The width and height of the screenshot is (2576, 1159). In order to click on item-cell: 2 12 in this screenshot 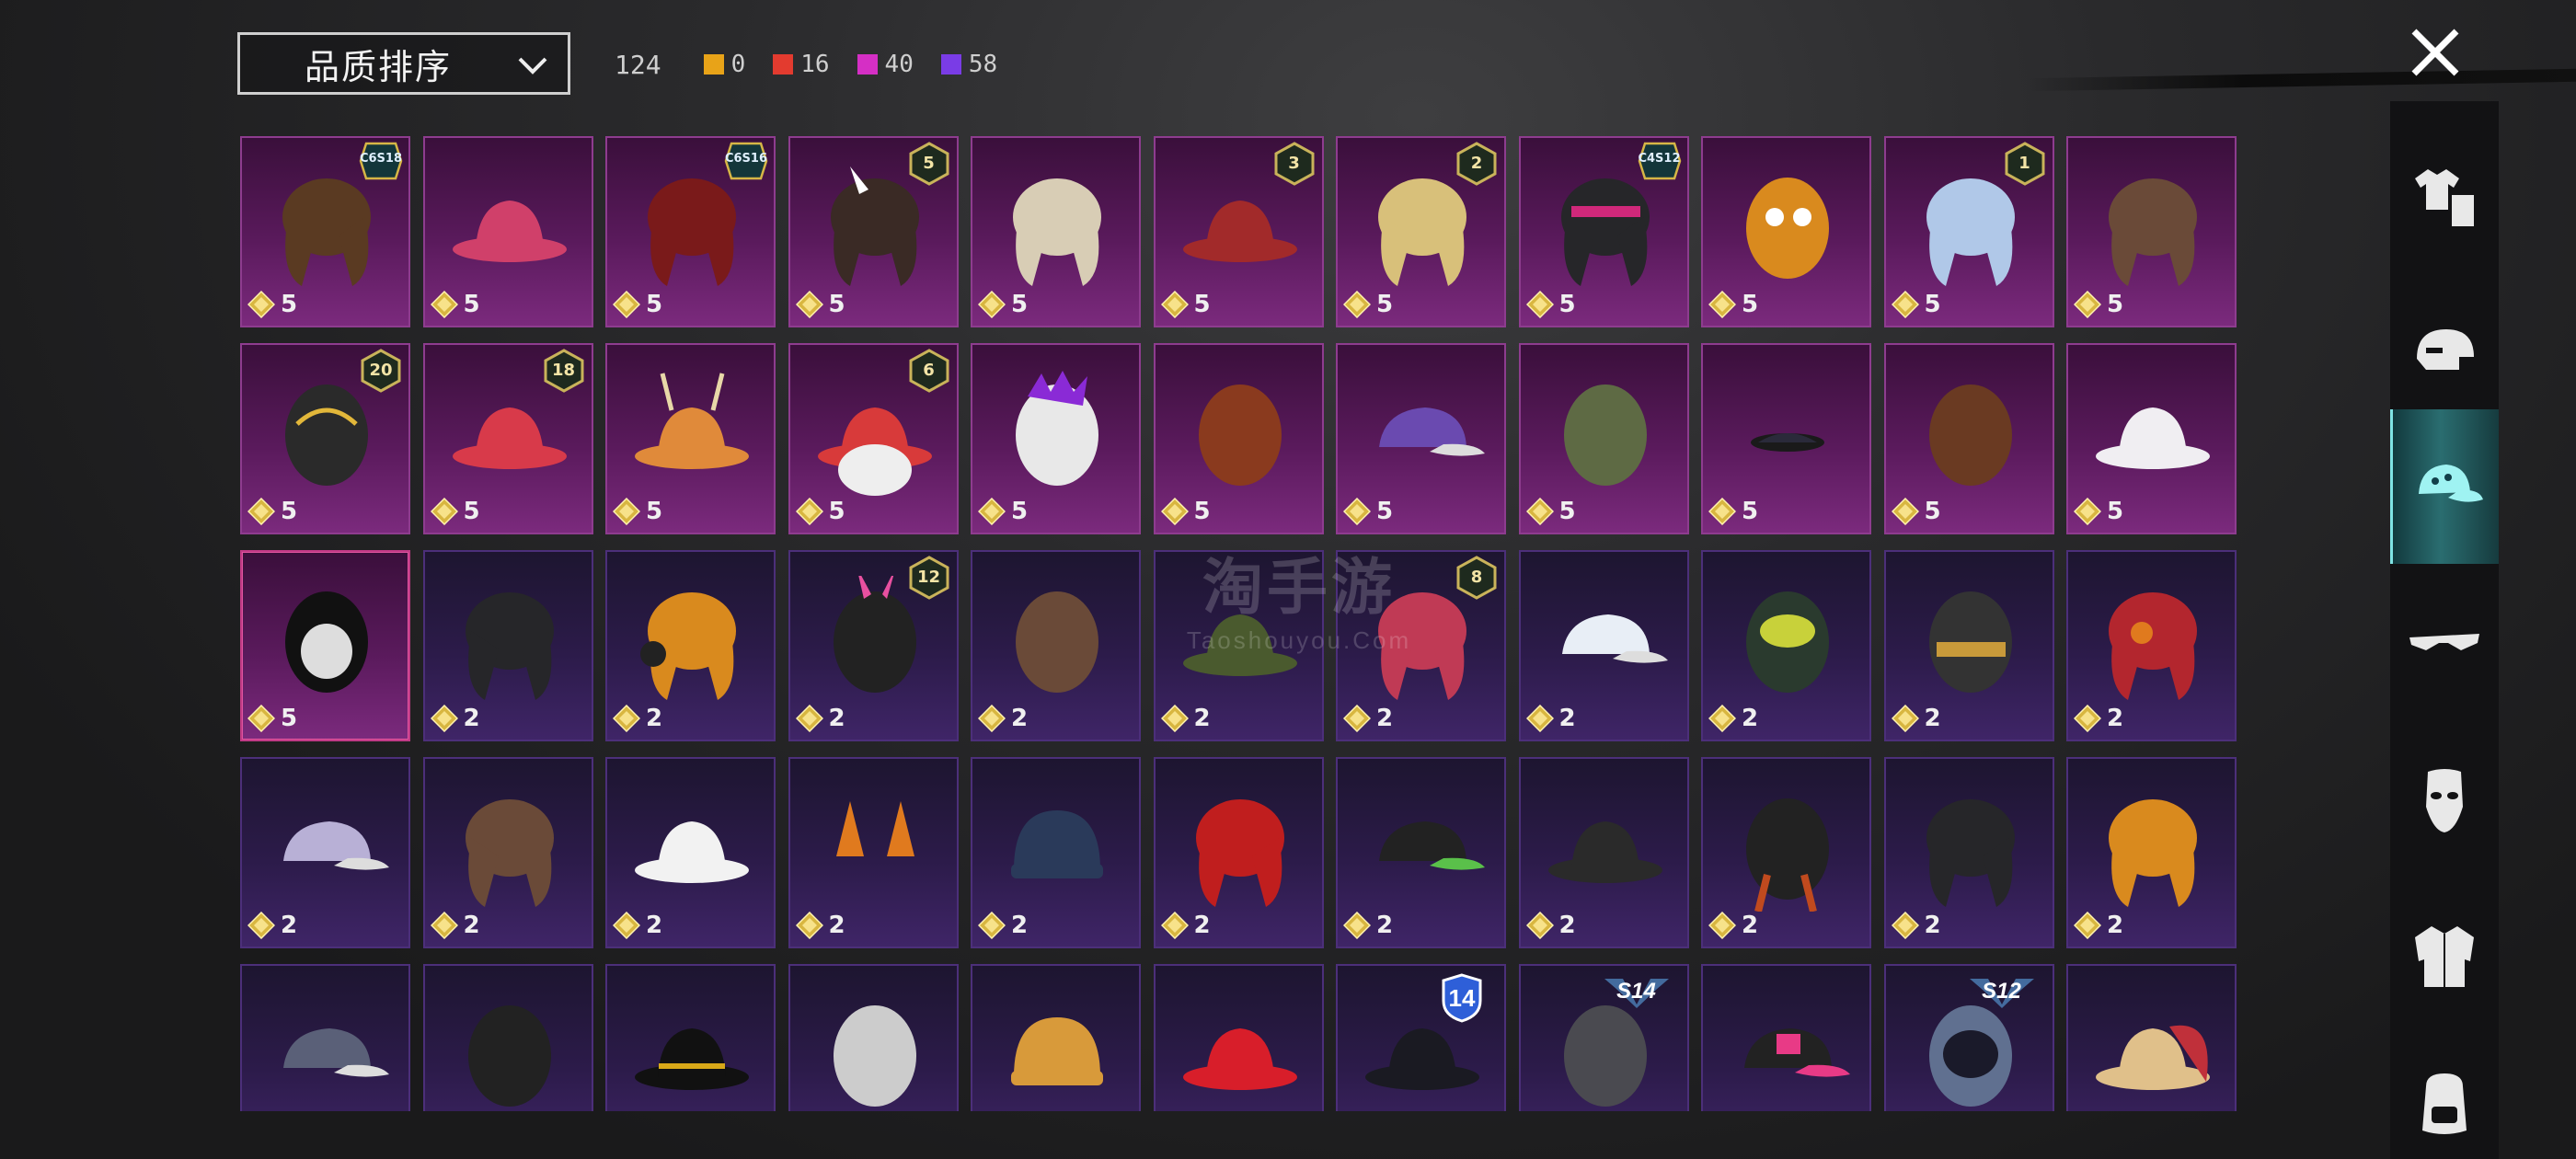, I will do `click(873, 645)`.